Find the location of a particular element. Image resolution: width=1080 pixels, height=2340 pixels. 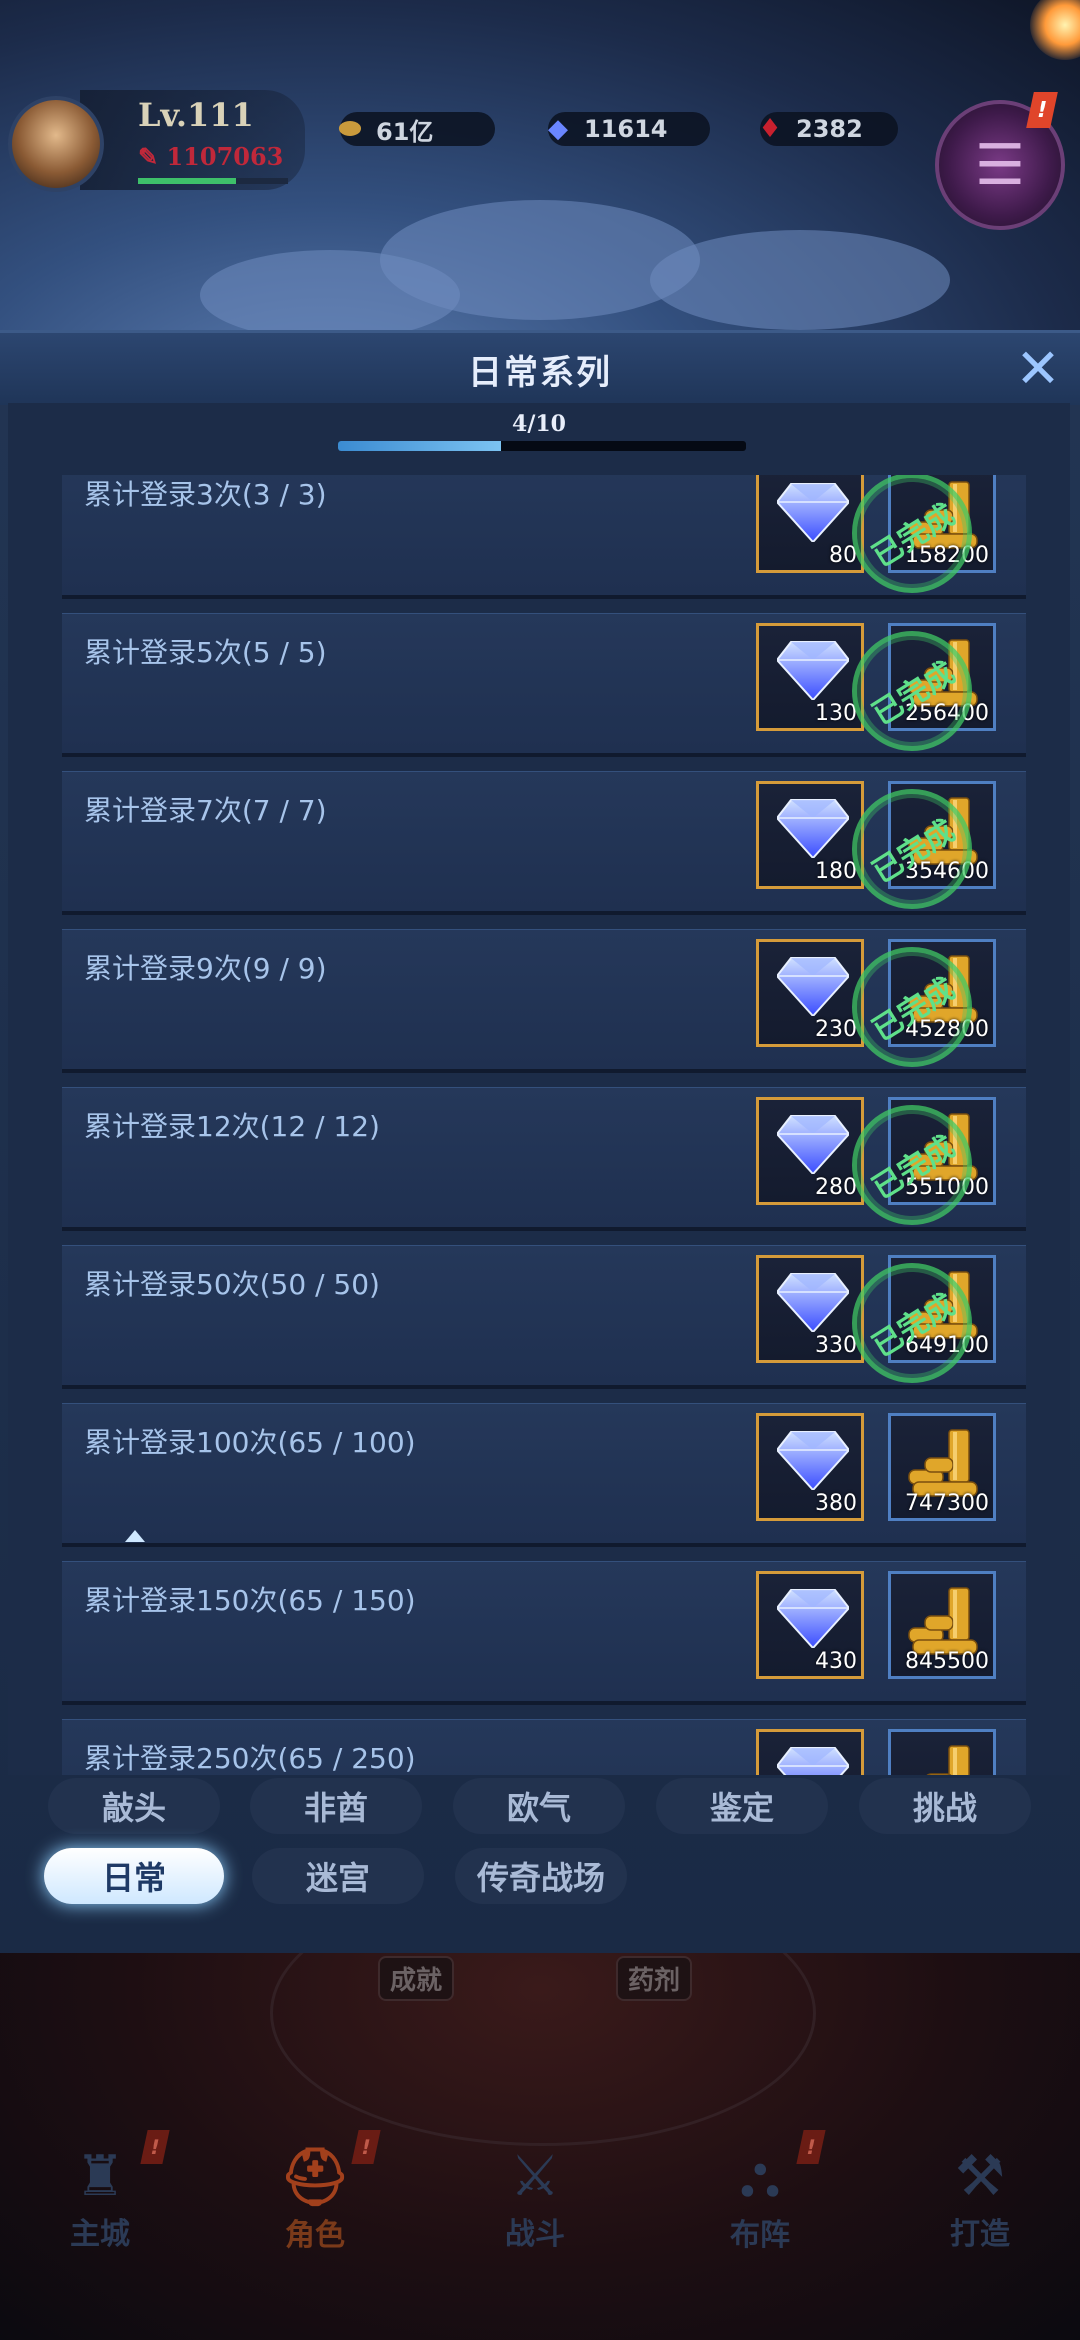

reward-diamond: 430 is located at coordinates (810, 1625).